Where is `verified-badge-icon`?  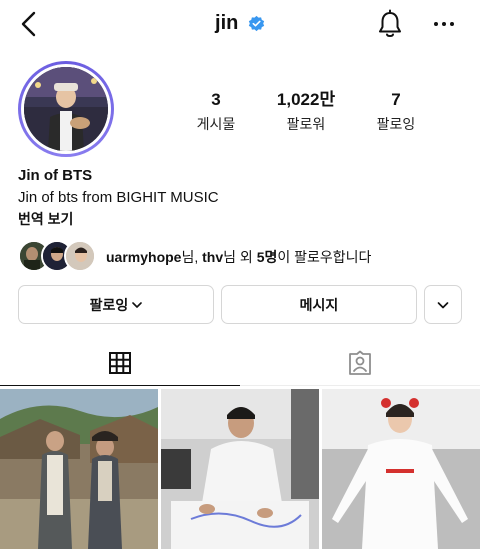 verified-badge-icon is located at coordinates (256, 24).